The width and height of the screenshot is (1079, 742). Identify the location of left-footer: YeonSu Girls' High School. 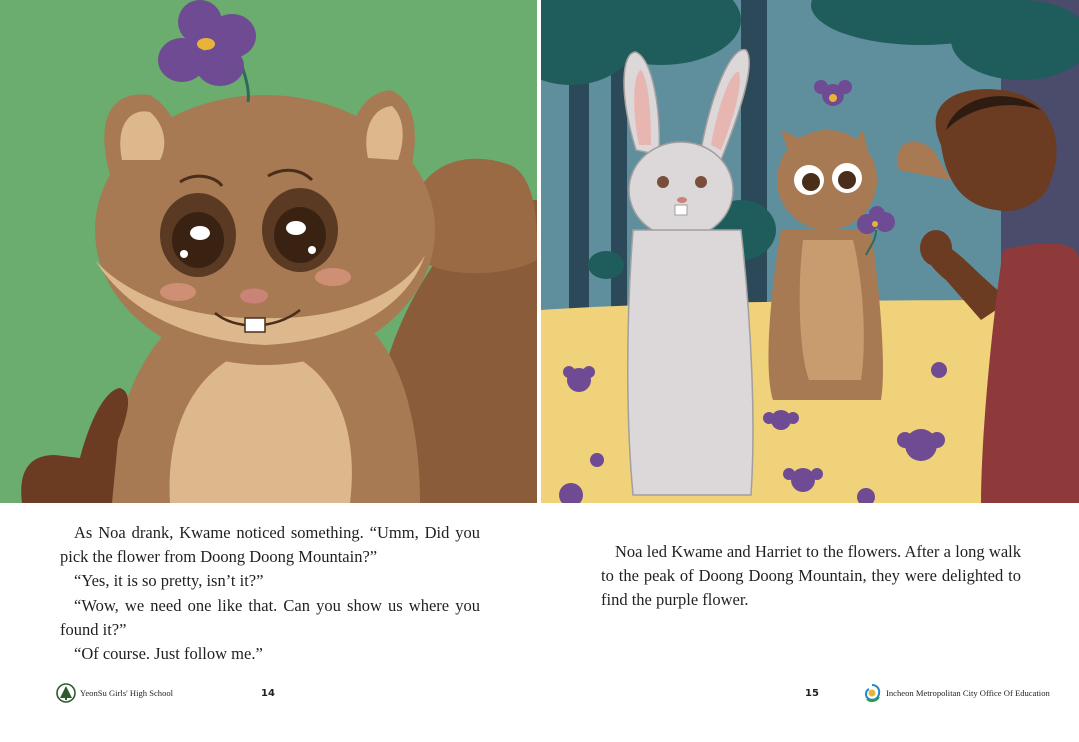
(114, 693).